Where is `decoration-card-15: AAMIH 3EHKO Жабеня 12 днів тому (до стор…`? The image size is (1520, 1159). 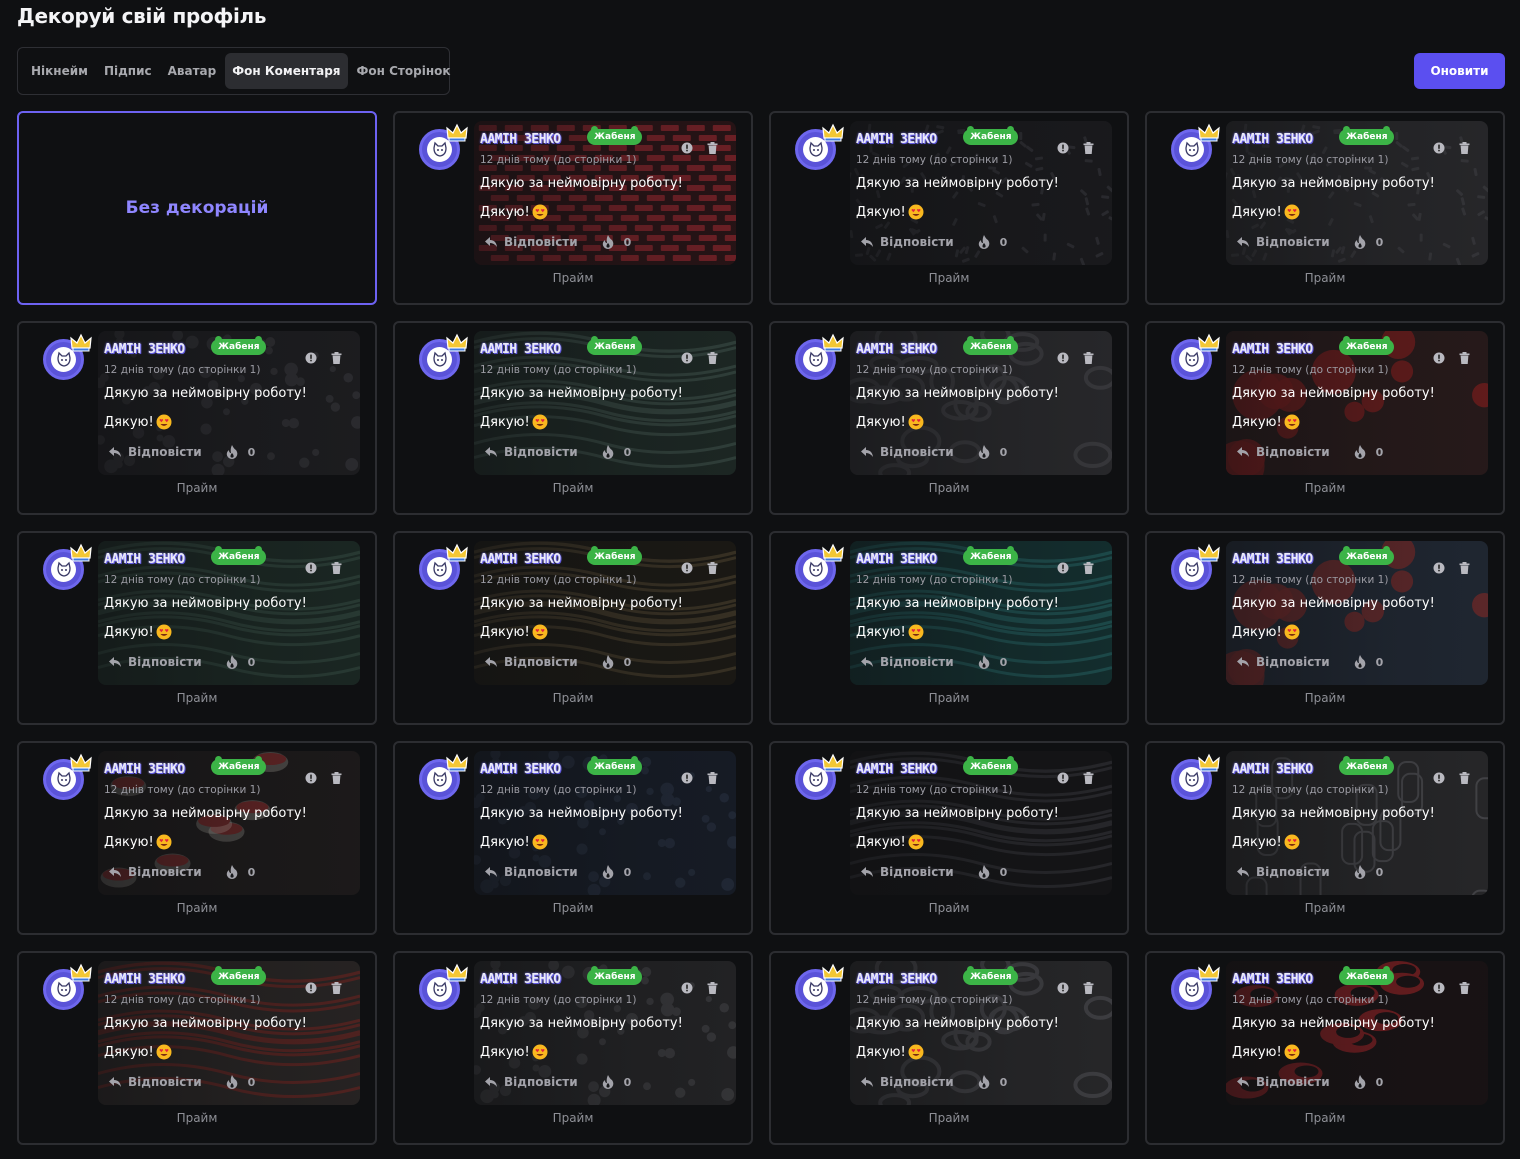 decoration-card-15: AAMIH 3EHKO Жабеня 12 днів тому (до стор… is located at coordinates (1325, 838).